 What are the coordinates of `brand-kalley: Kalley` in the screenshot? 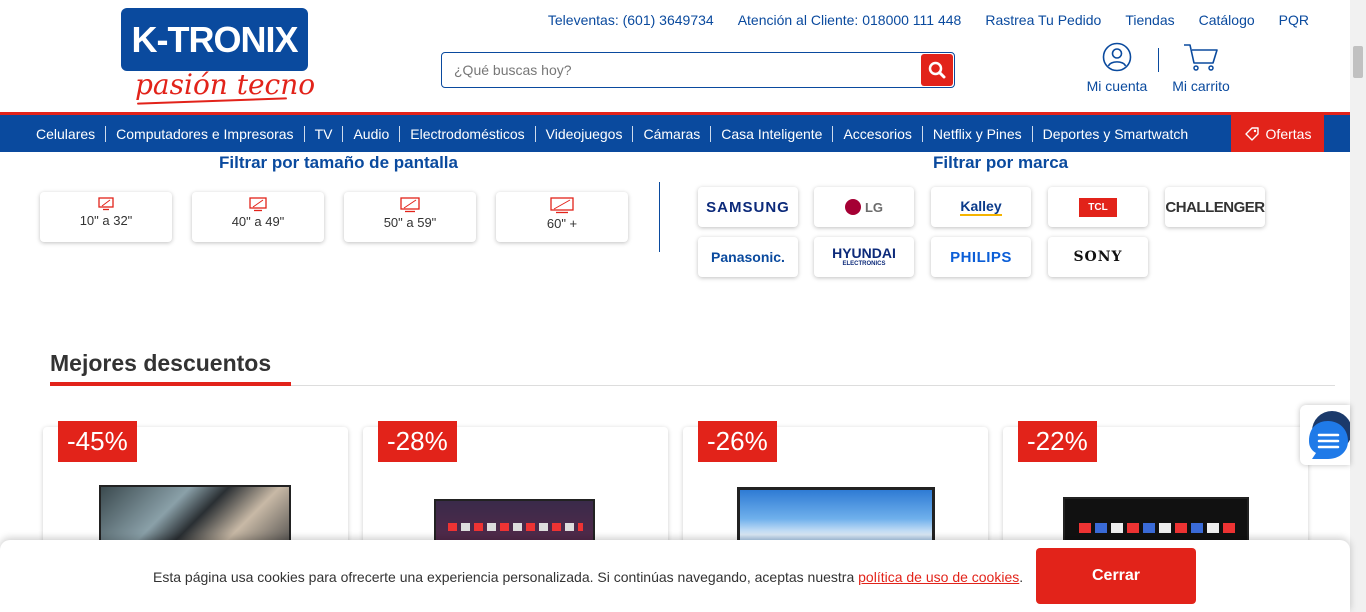 It's located at (981, 207).